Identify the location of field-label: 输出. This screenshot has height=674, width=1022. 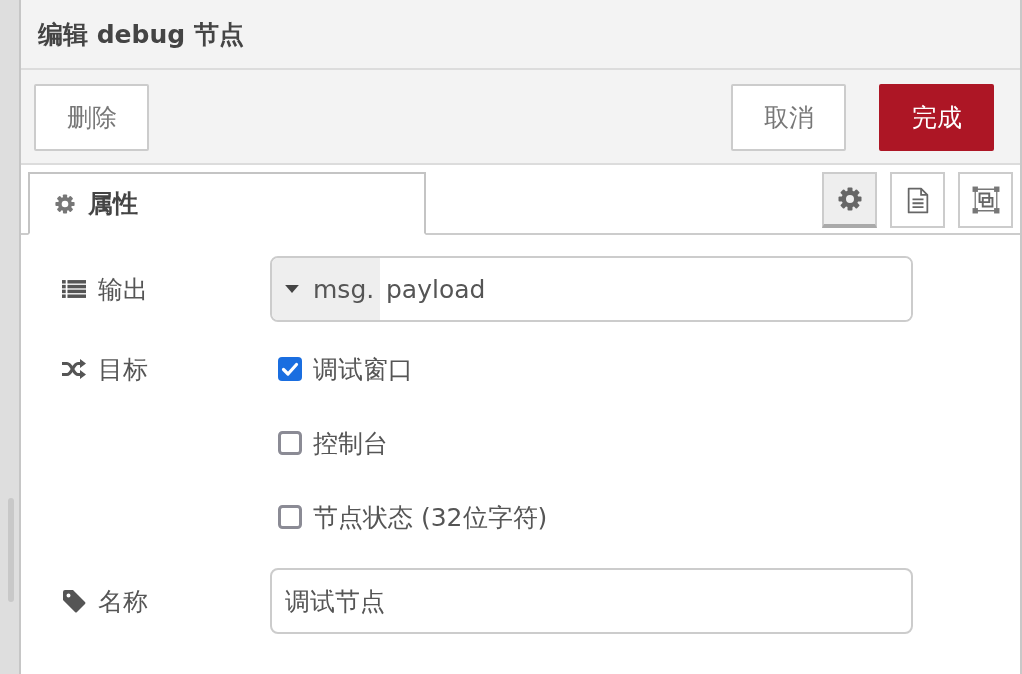
(123, 289).